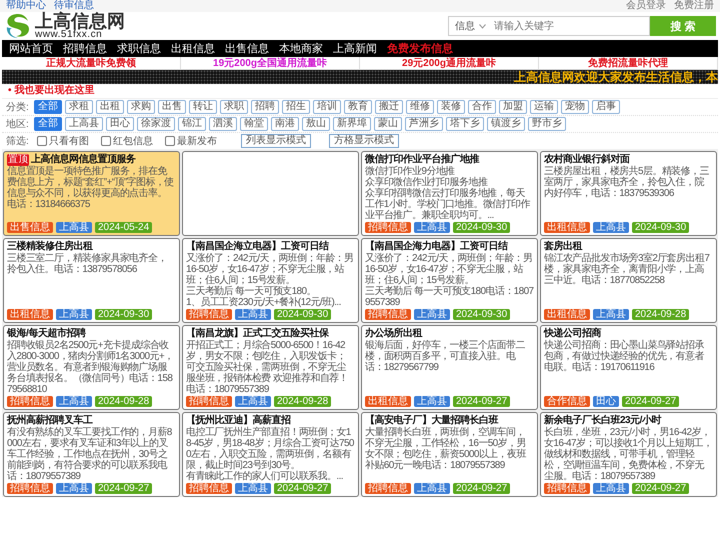 The height and width of the screenshot is (540, 720). Describe the element at coordinates (91, 193) in the screenshot. I see `listing-card: 置顶 上高信息网信息置顶服务 信息置顶是一项特色推广服务，排在免费信息上方，标题“套红”+“顶”字图标，使信息与众不同，以获得更高的点击率。电话：13184666375 出售信息 上高县 2024-05-24` at that location.